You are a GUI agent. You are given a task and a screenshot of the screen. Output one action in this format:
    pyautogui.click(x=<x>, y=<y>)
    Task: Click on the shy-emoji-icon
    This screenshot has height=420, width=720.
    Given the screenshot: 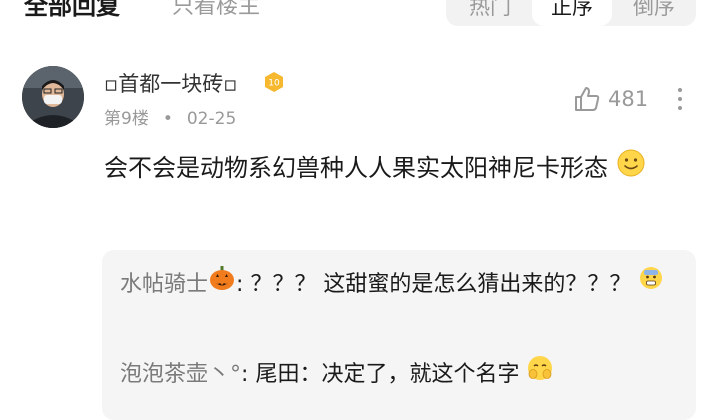 What is the action you would take?
    pyautogui.click(x=540, y=375)
    